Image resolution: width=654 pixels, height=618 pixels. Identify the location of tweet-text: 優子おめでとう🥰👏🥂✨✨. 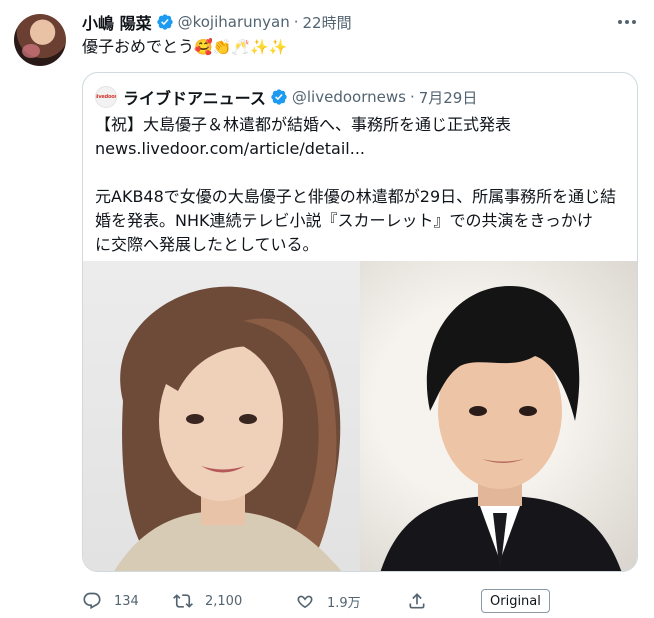
(184, 47).